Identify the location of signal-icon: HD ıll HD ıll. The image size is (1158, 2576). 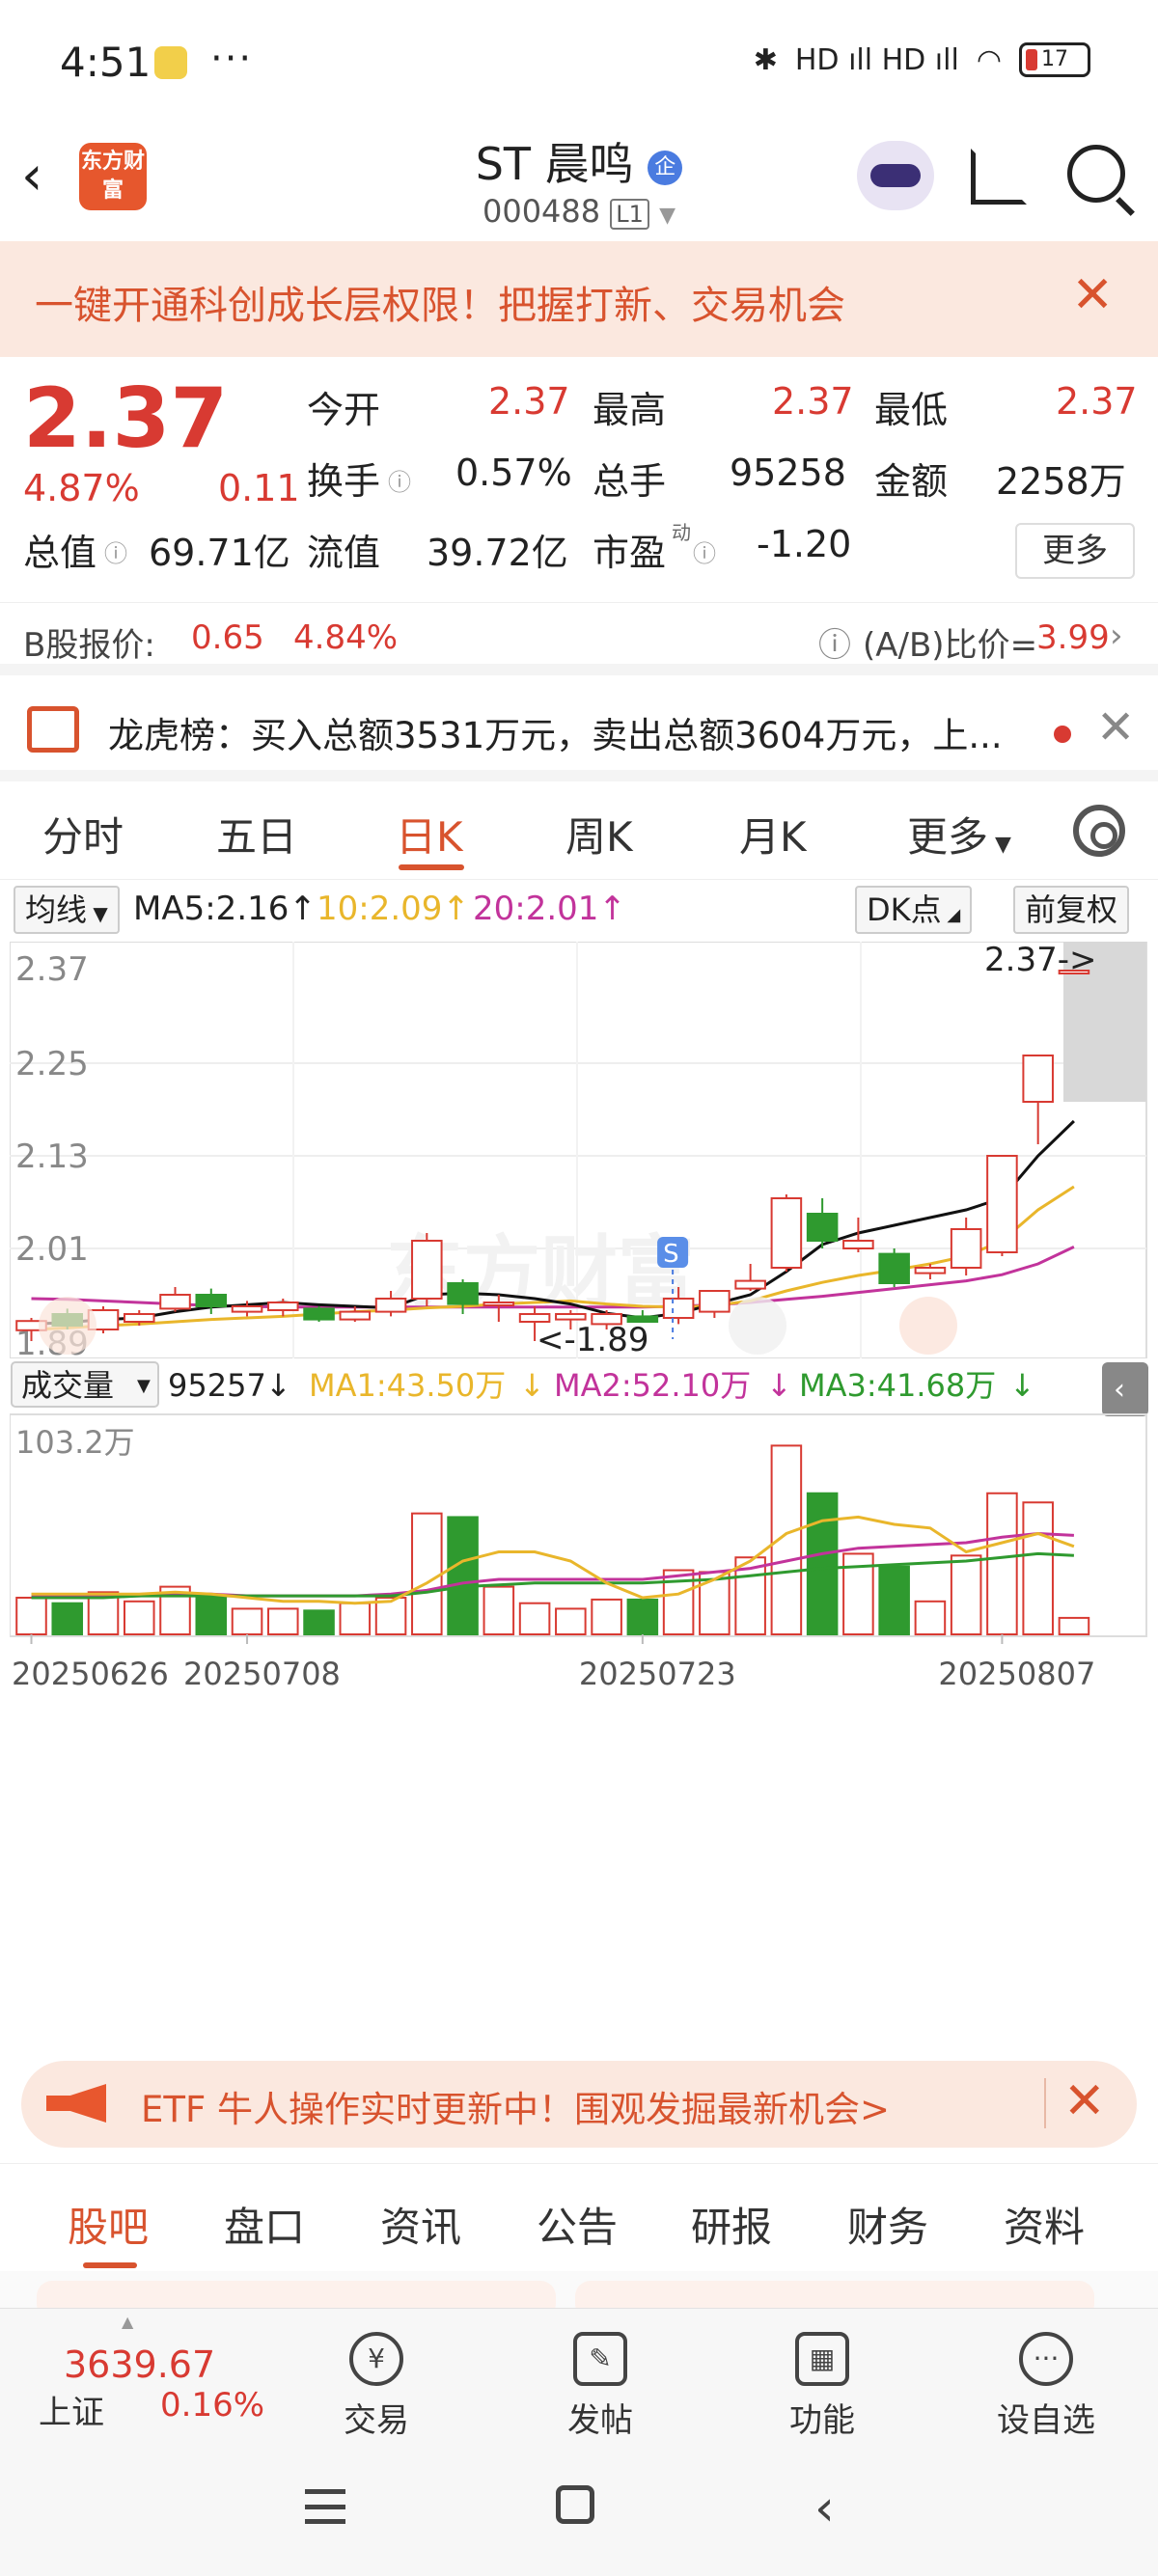
(876, 60).